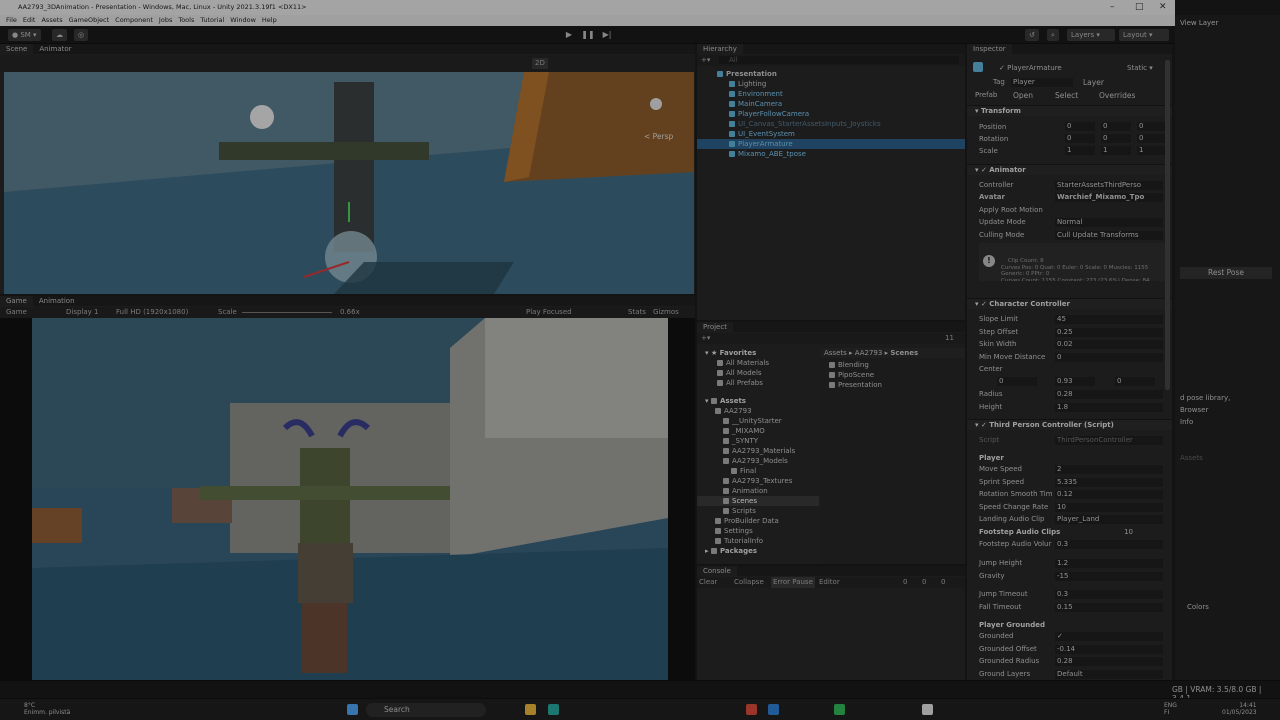 The image size is (1280, 720). Describe the element at coordinates (758, 373) in the screenshot. I see `favorite-item: All Models` at that location.